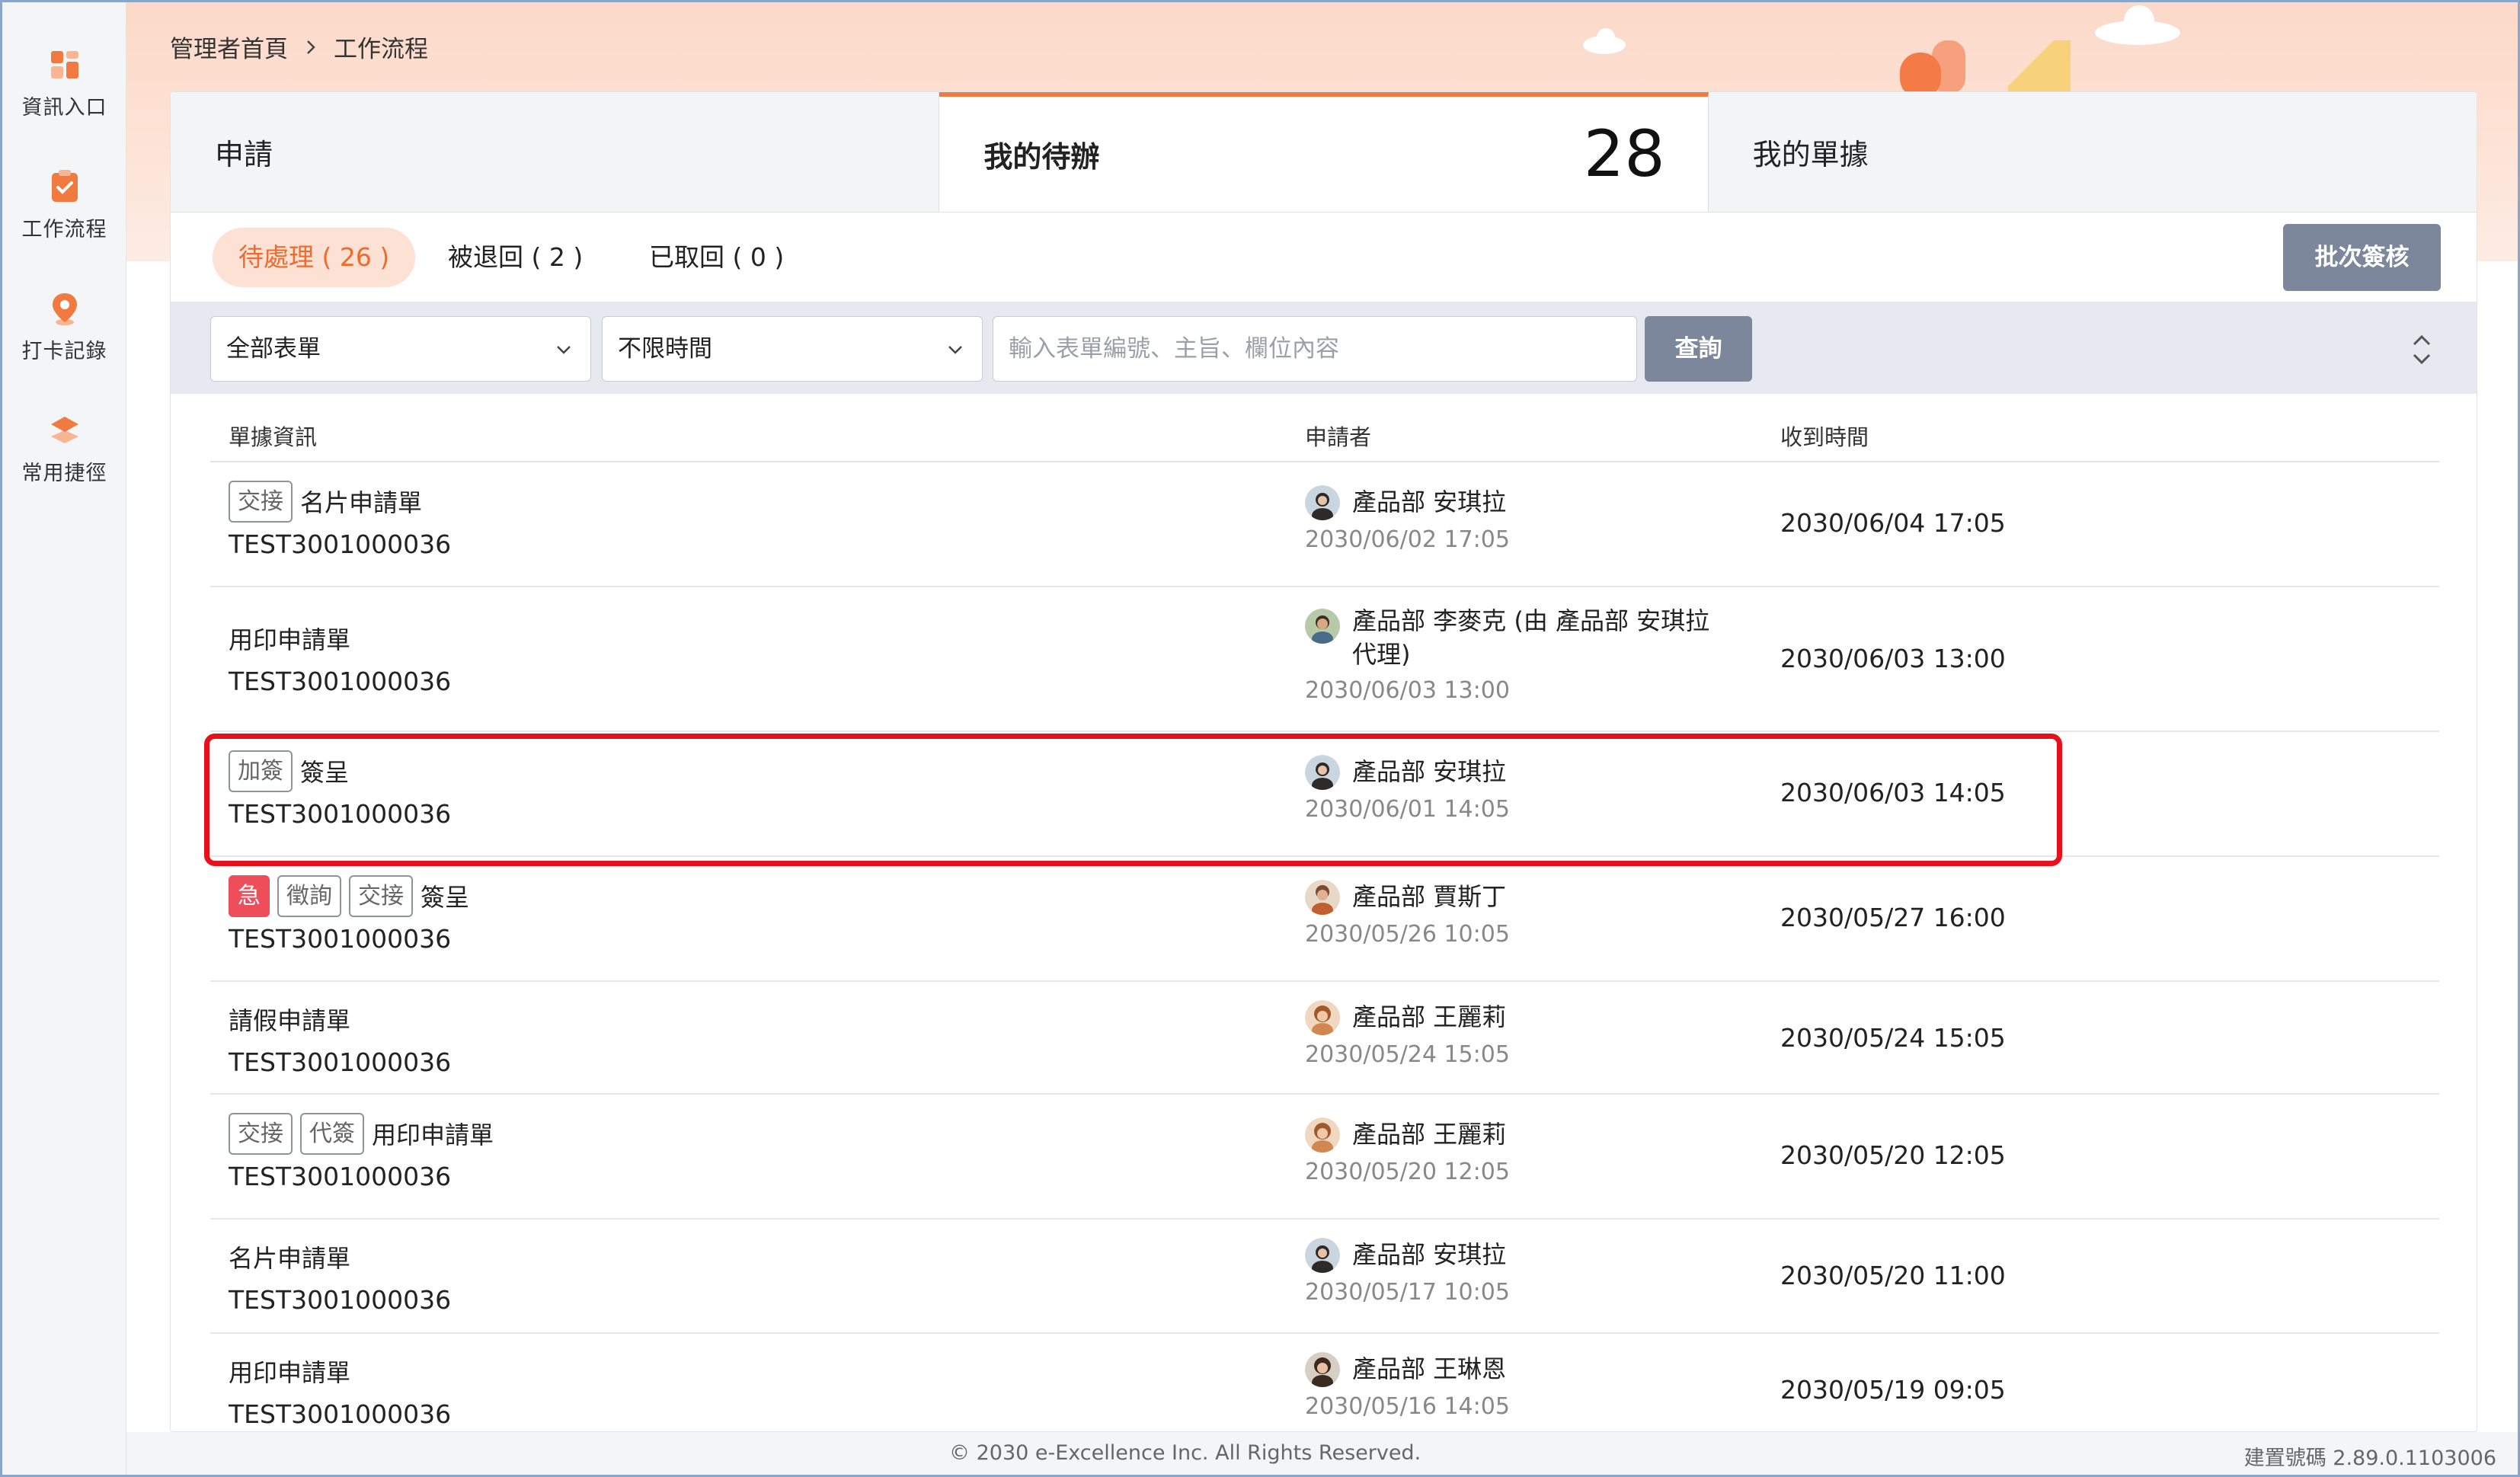 This screenshot has height=1477, width=2520. Describe the element at coordinates (1893, 658) in the screenshot. I see `received-time: 2030/06/03 13:00` at that location.